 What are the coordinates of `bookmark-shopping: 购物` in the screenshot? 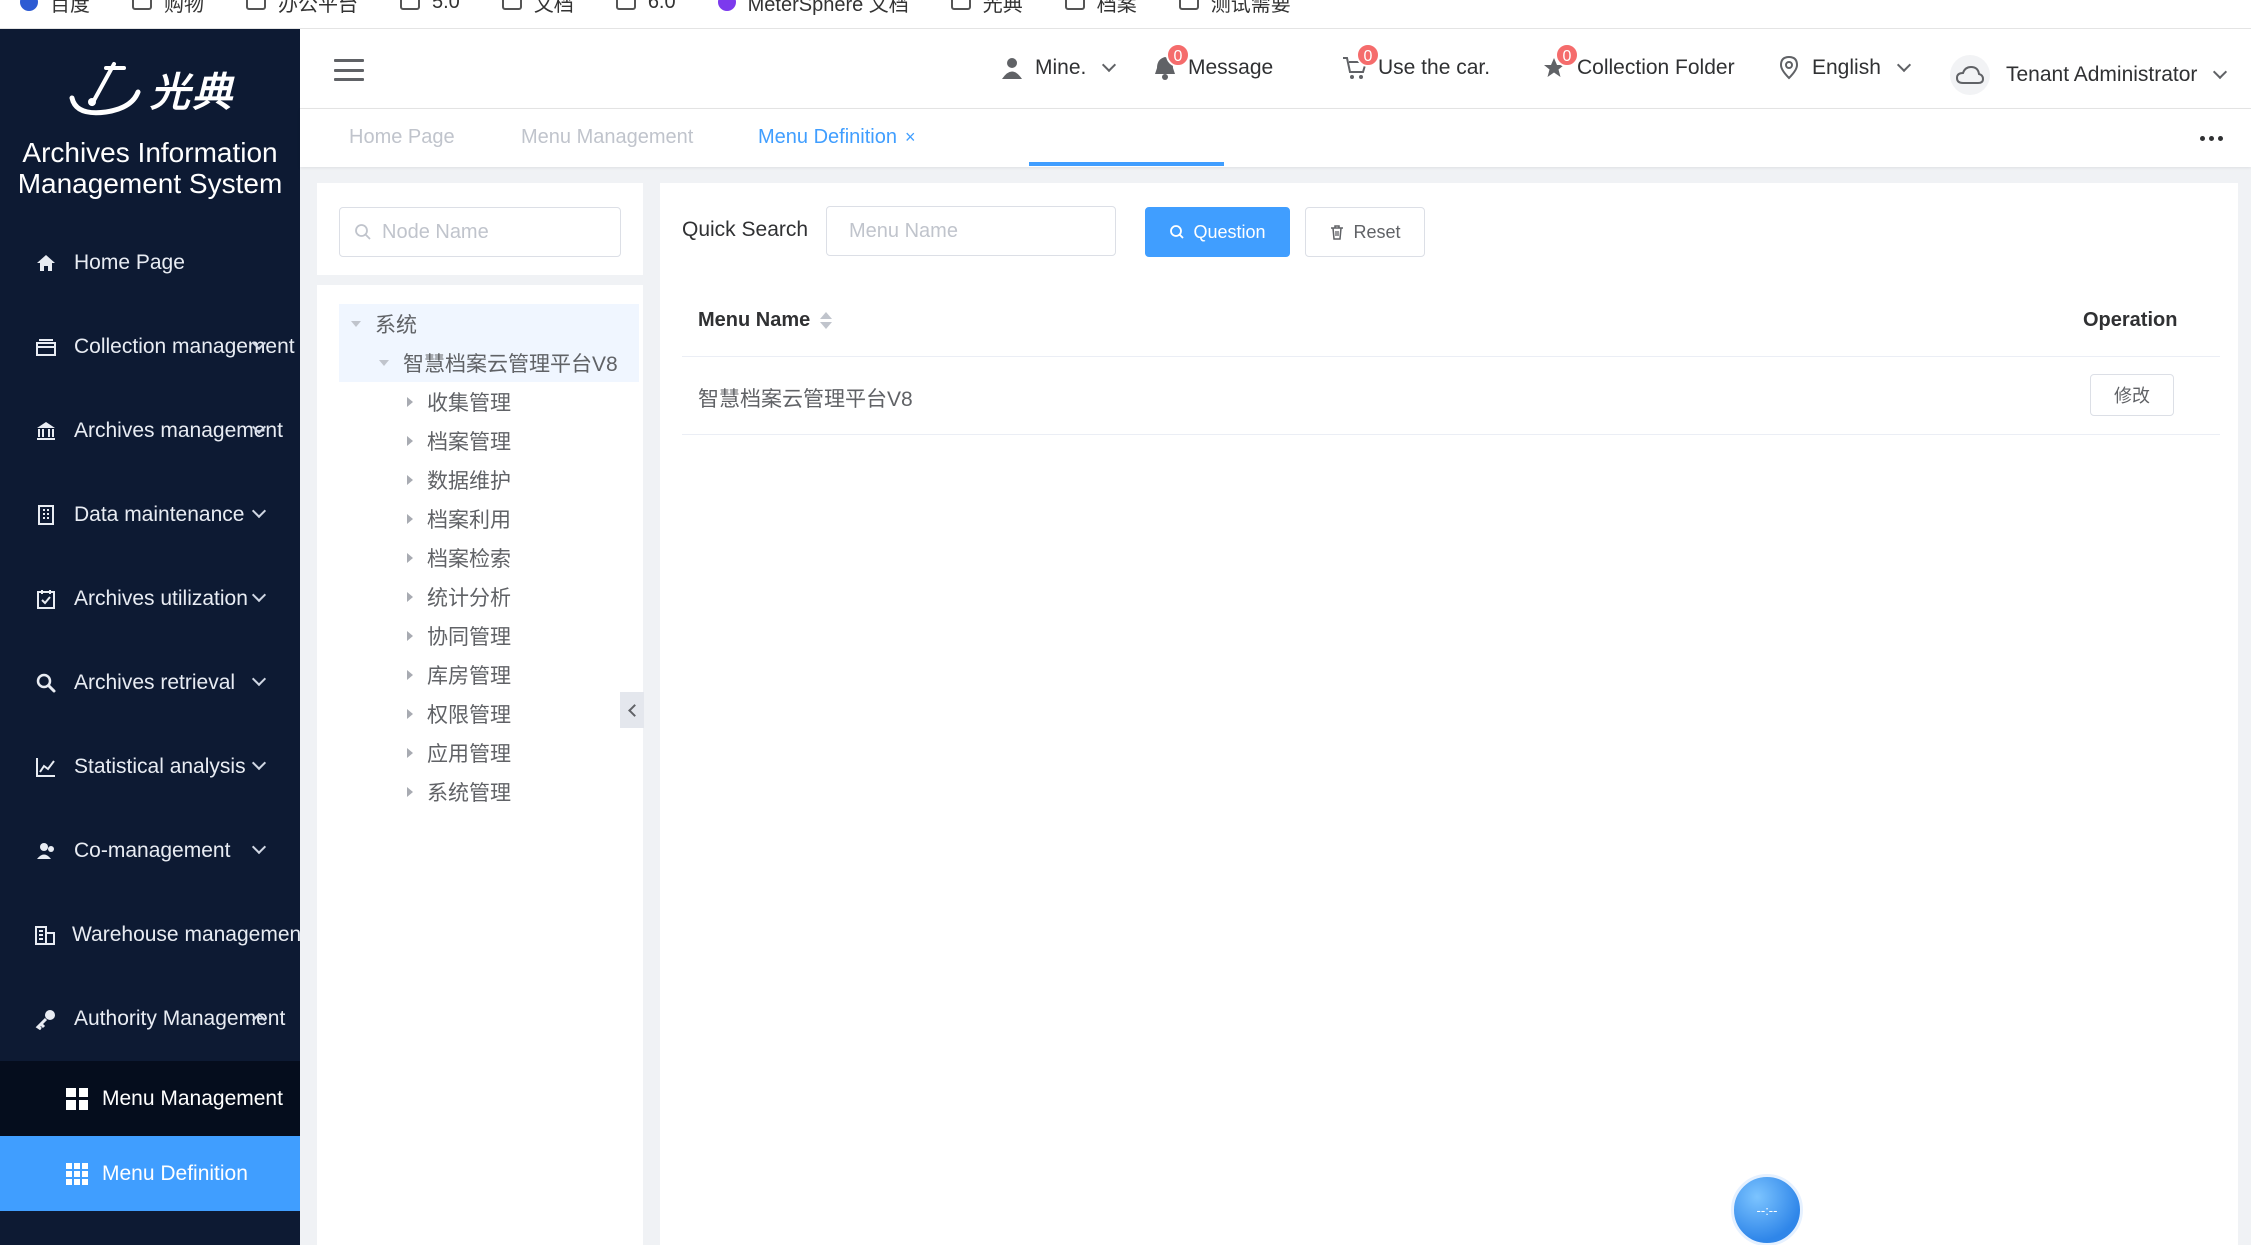 It's located at (168, 8).